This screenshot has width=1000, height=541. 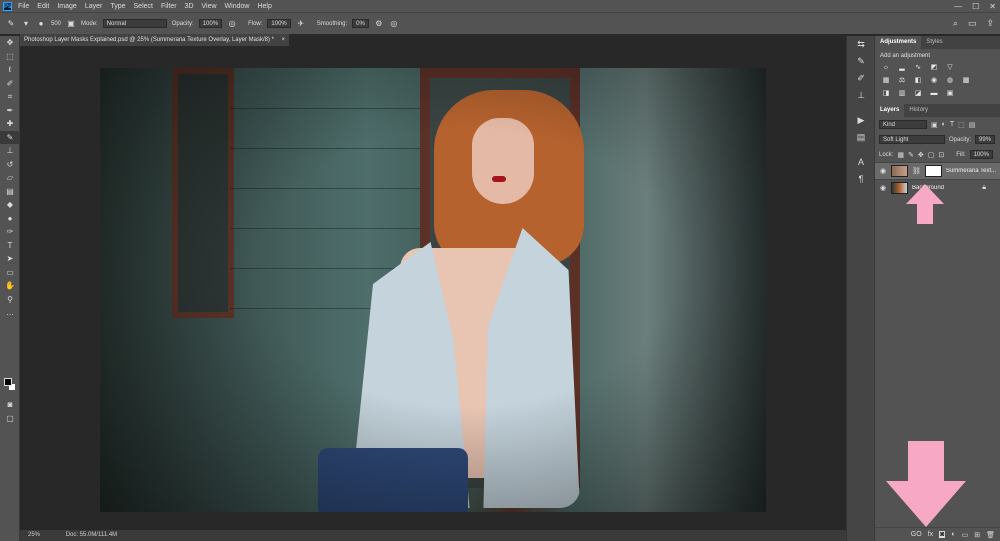 What do you see at coordinates (950, 67) in the screenshot?
I see `vibrance-icon: ▽` at bounding box center [950, 67].